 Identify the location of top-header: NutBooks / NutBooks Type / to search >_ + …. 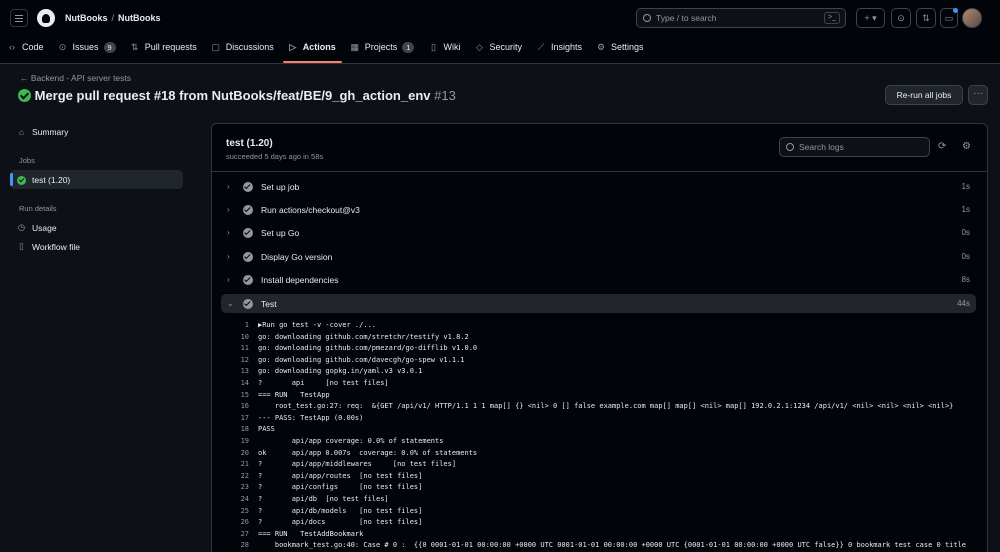
(500, 32).